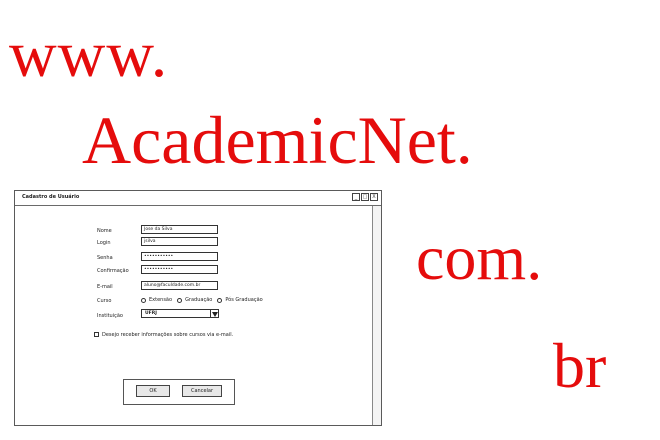 The width and height of the screenshot is (660, 440). What do you see at coordinates (214, 313) in the screenshot?
I see `chevron-down-icon` at bounding box center [214, 313].